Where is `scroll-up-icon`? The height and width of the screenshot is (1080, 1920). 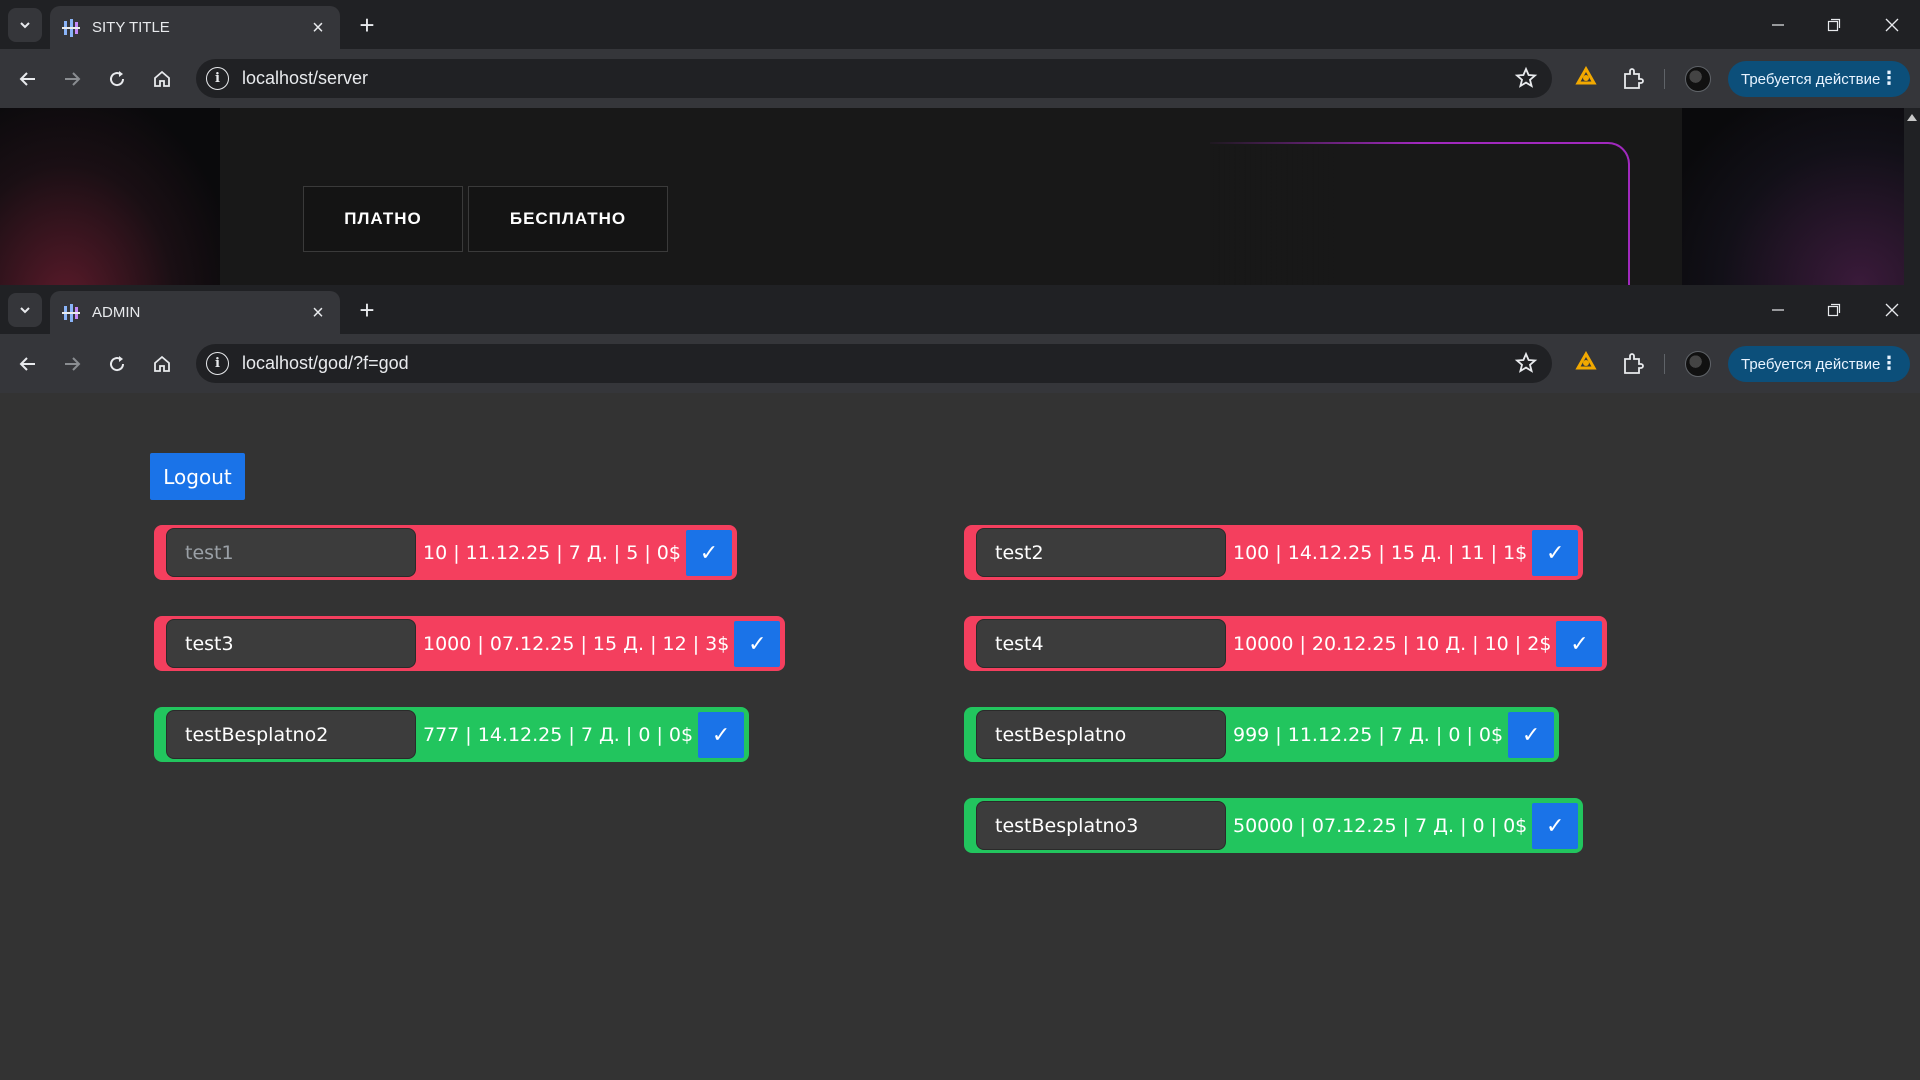 scroll-up-icon is located at coordinates (1912, 117).